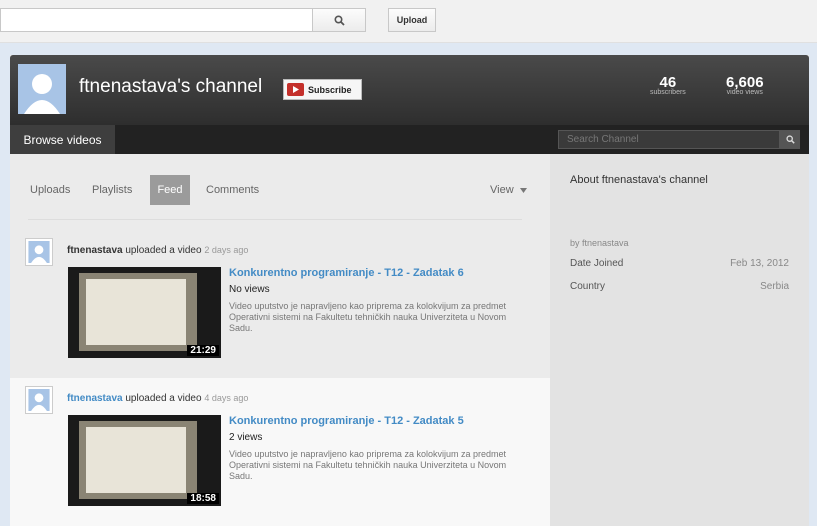 Image resolution: width=817 pixels, height=526 pixels. Describe the element at coordinates (744, 92) in the screenshot. I see `video-views-label: video views` at that location.